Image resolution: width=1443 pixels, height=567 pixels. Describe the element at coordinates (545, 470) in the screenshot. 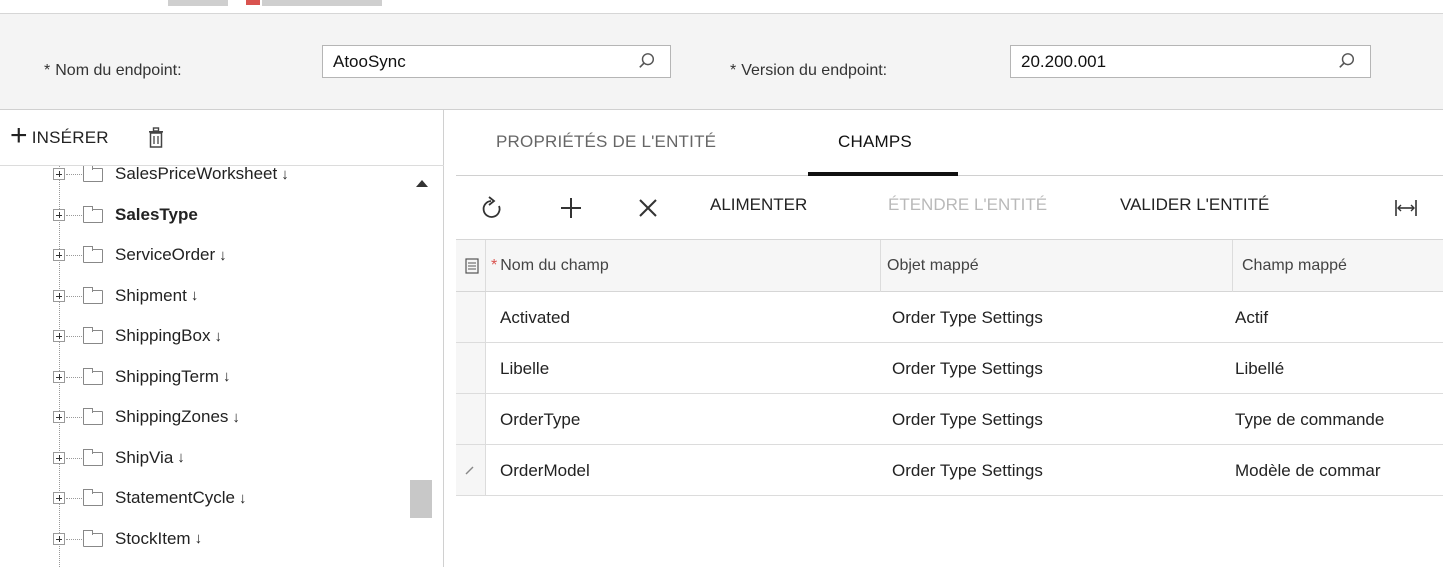

I see `cell-field-name: OrderModel` at that location.